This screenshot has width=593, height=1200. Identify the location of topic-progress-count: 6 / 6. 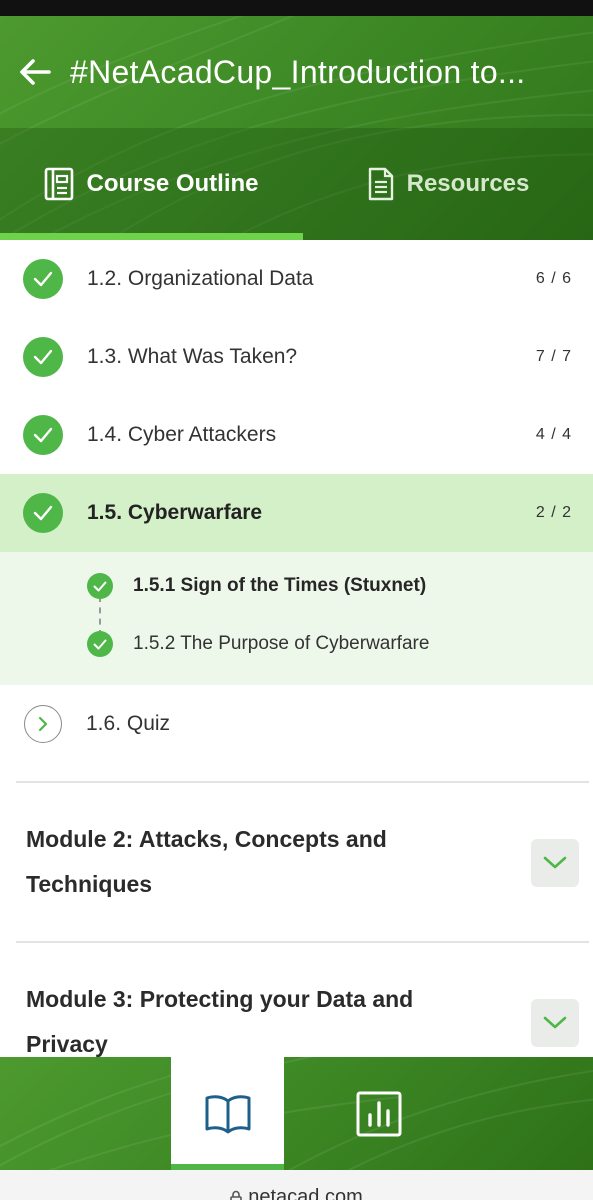
(553, 278).